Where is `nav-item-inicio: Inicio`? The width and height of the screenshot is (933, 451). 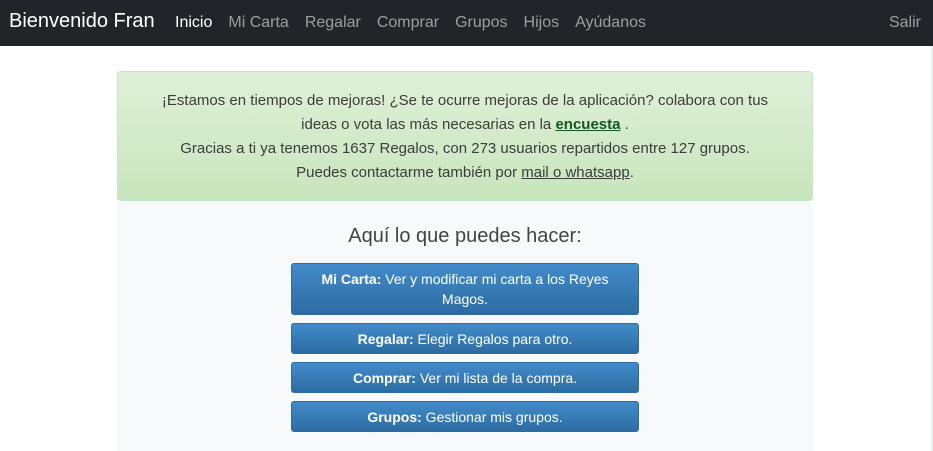 nav-item-inicio: Inicio is located at coordinates (193, 23).